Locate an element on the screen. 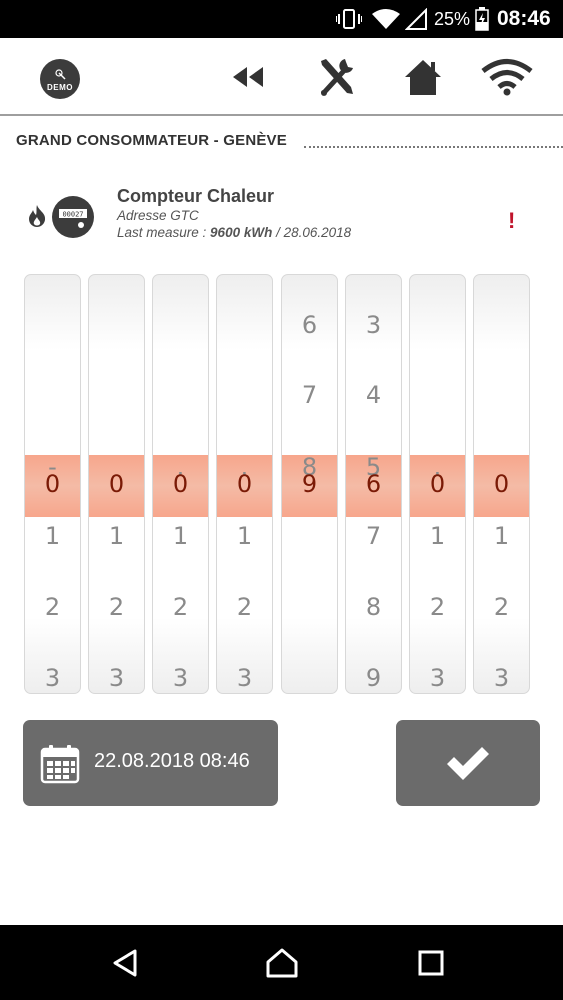 The height and width of the screenshot is (1000, 563). meter-last-measure: Last measure : 9600 kWh / 28.06.2018 is located at coordinates (234, 232).